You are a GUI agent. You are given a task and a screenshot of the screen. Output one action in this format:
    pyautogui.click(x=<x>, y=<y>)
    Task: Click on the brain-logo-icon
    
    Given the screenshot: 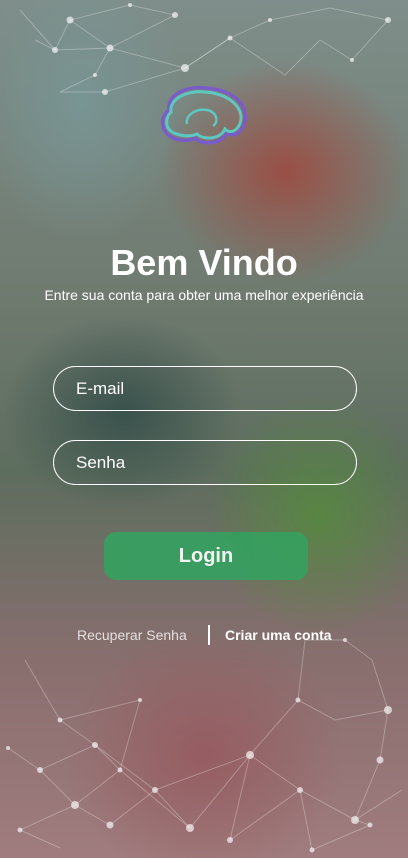 What is the action you would take?
    pyautogui.click(x=203, y=115)
    